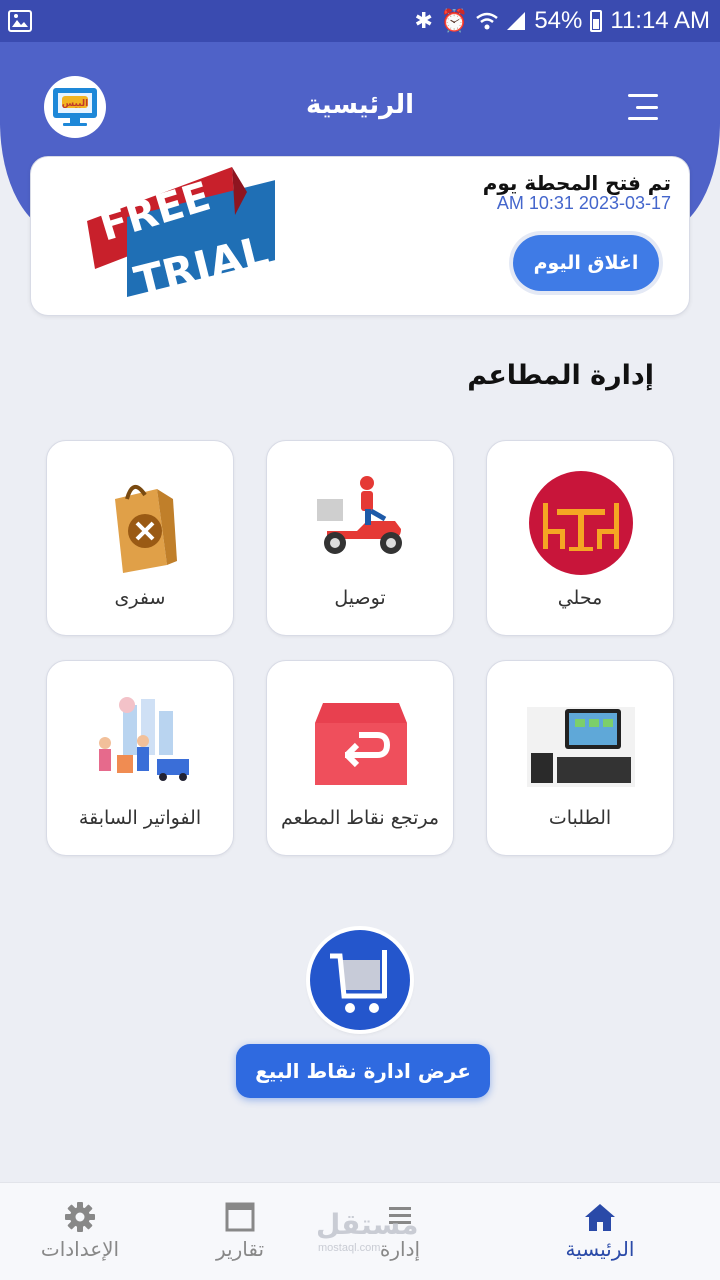 The width and height of the screenshot is (720, 1280). Describe the element at coordinates (360, 598) in the screenshot. I see `tile-label: توصيل` at that location.